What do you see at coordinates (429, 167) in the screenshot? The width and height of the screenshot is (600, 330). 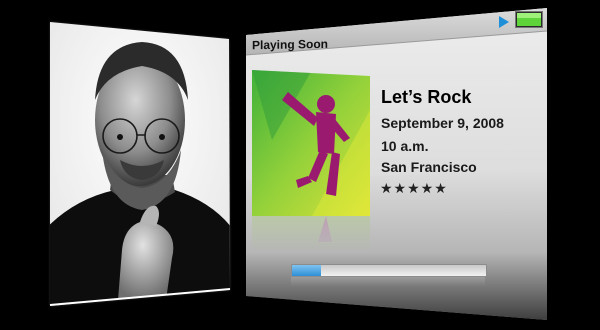 I see `song-location: San Francisco` at bounding box center [429, 167].